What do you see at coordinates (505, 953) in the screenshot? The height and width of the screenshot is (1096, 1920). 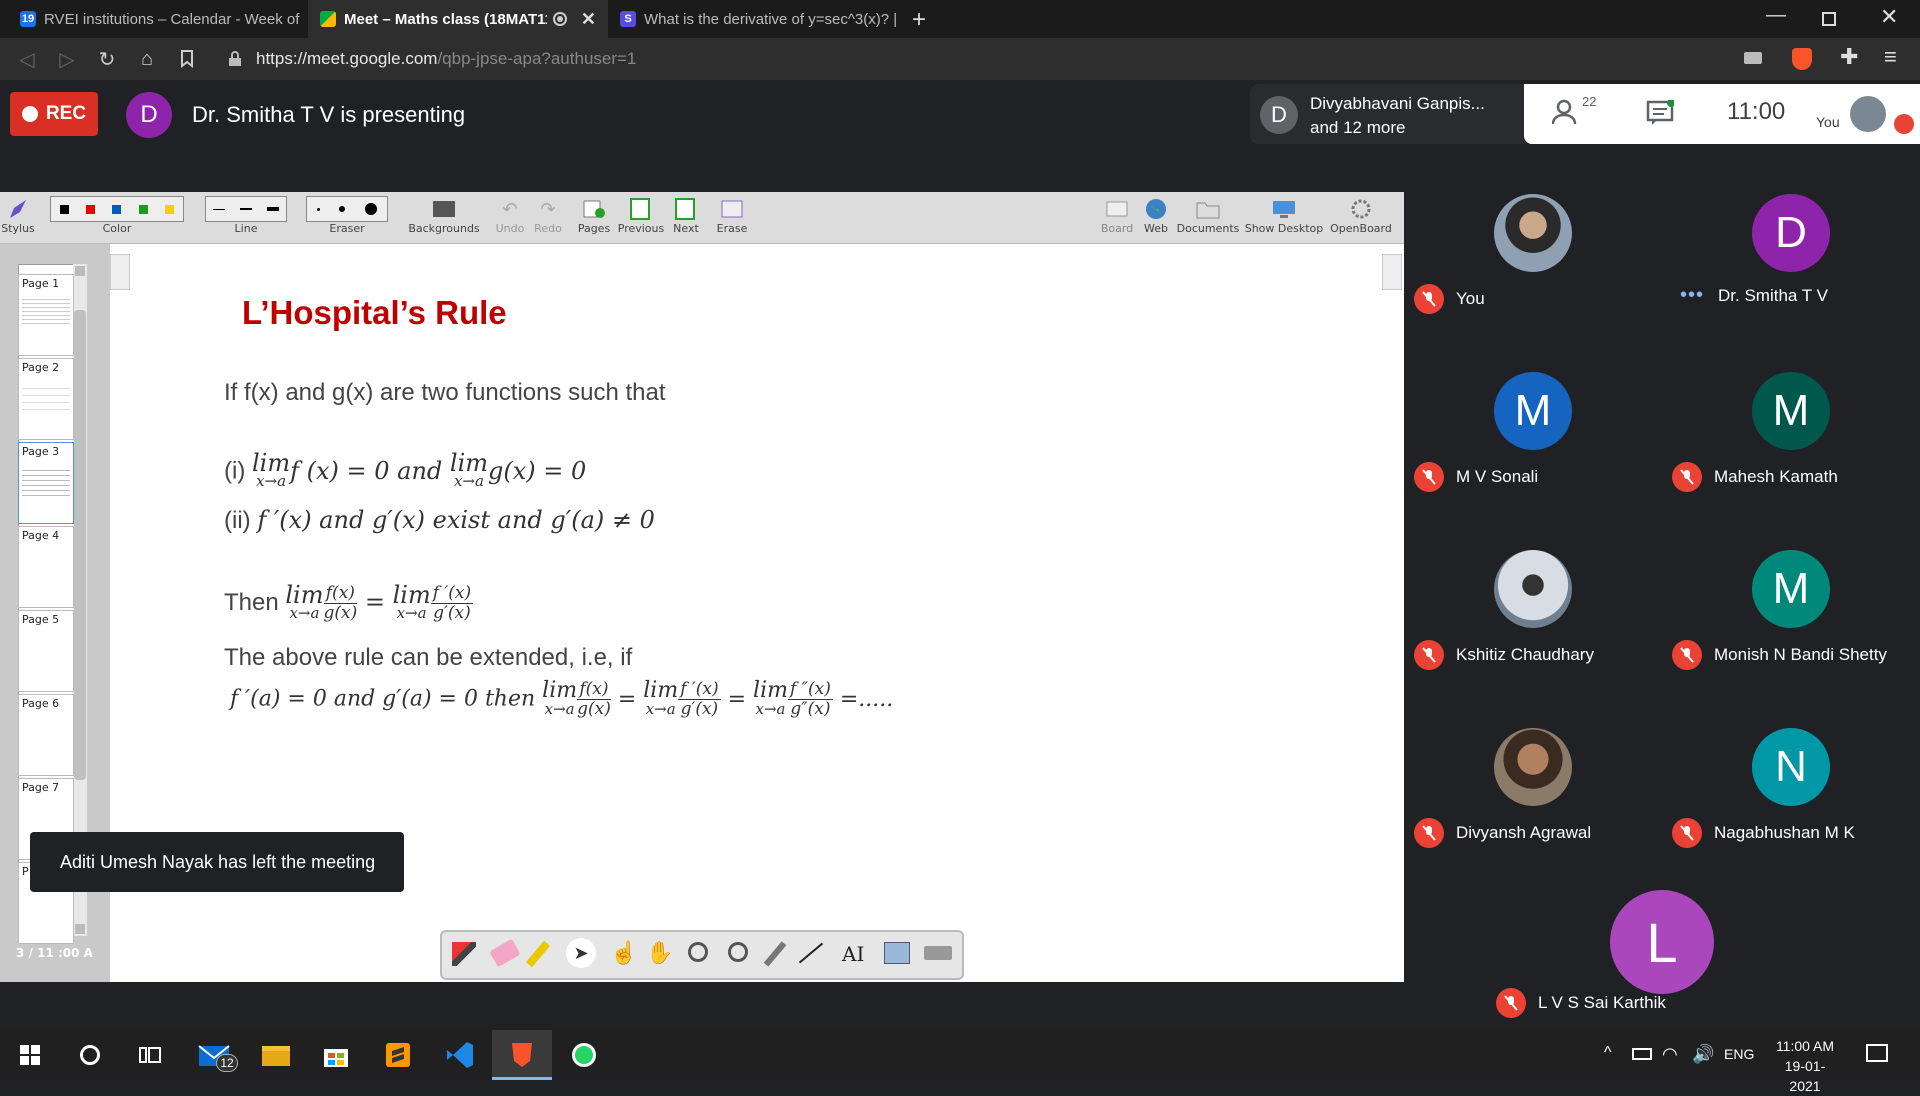 I see `eraser-icon` at bounding box center [505, 953].